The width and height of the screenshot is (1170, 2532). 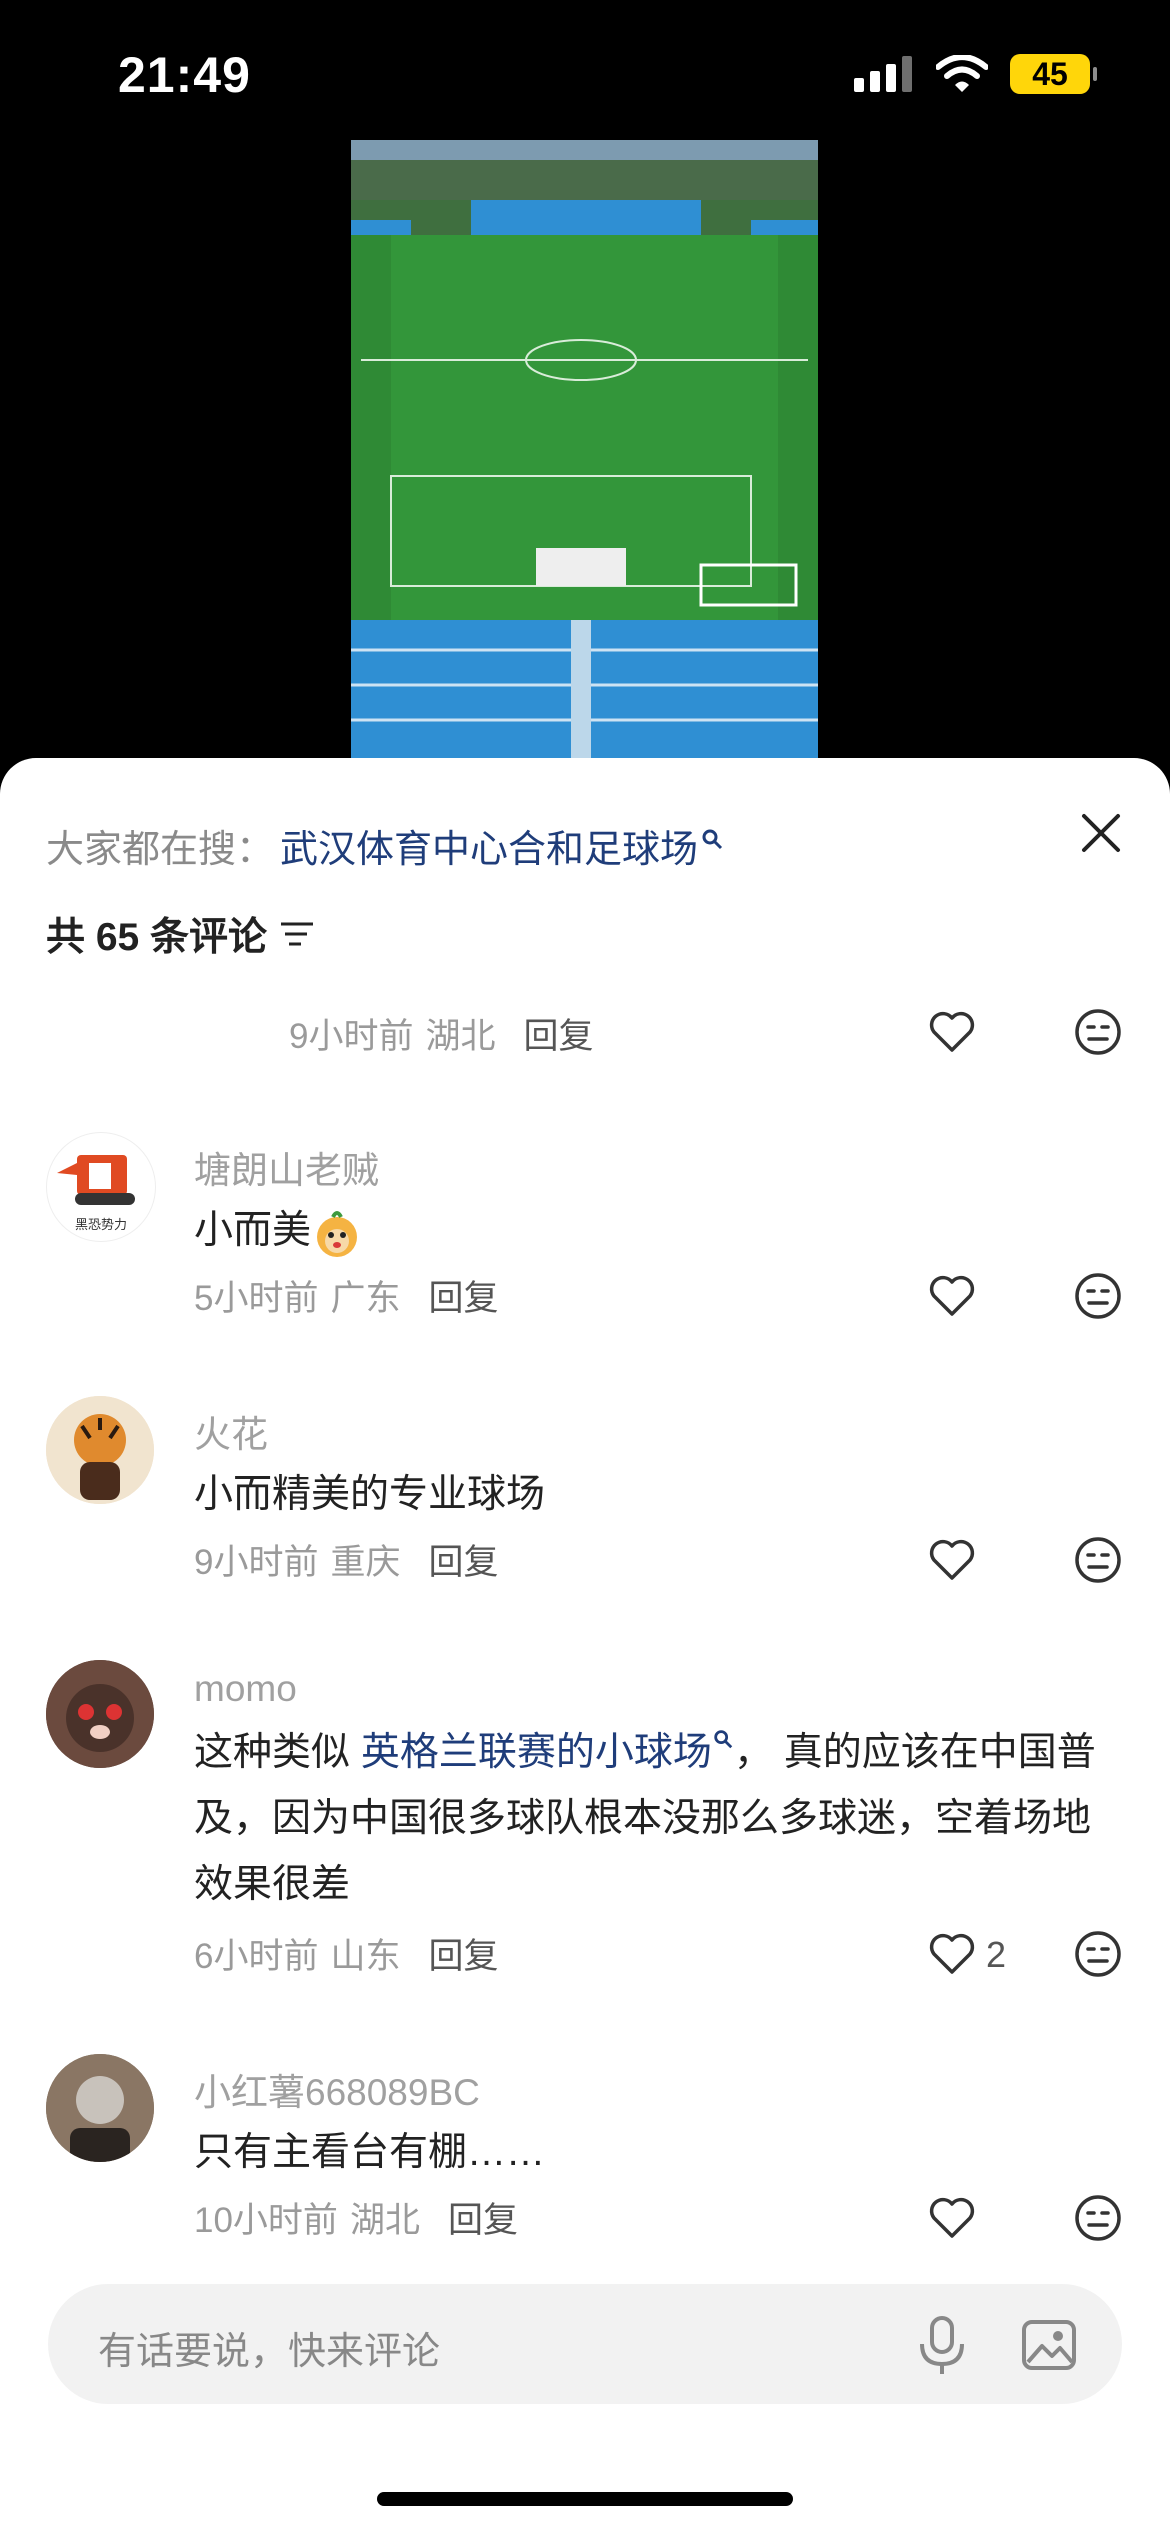 I want to click on comment-username: 火花, so click(x=231, y=1431).